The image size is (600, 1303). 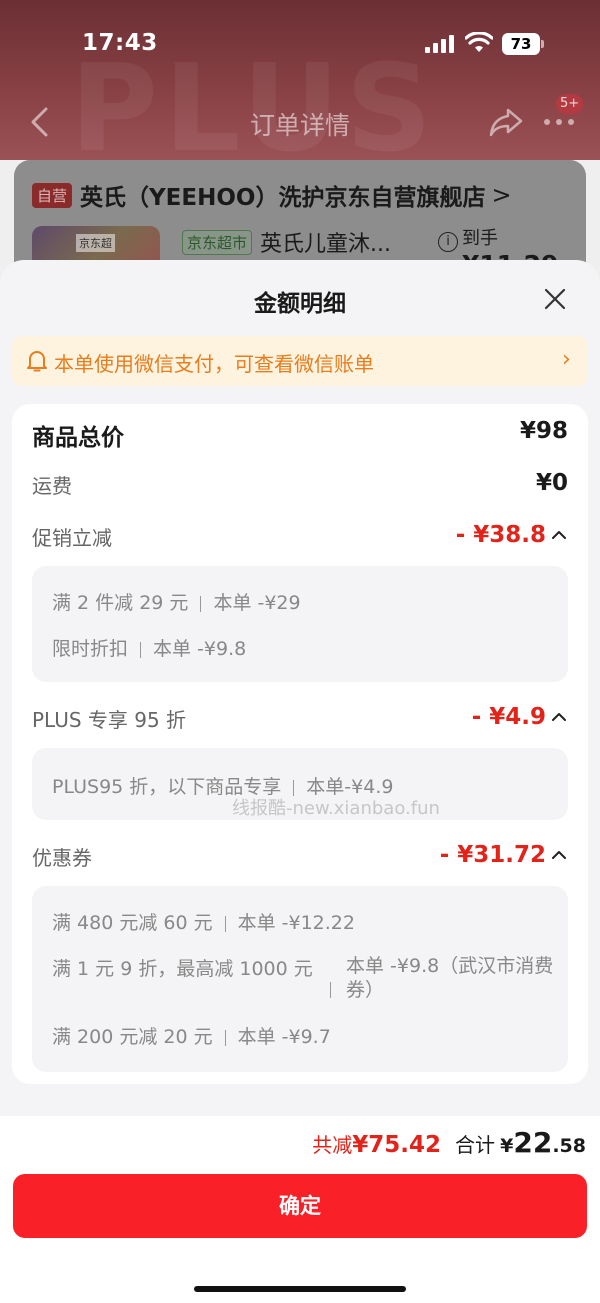 What do you see at coordinates (300, 860) in the screenshot?
I see `coupon-row: 优惠券 - ¥31.72` at bounding box center [300, 860].